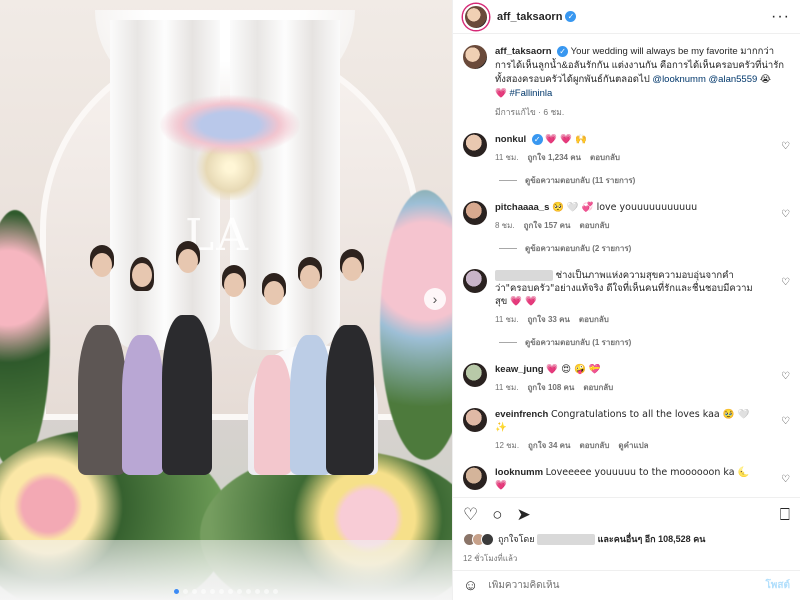 The width and height of the screenshot is (800, 600). What do you see at coordinates (230, 125) in the screenshot?
I see `flower-arrangement-top` at bounding box center [230, 125].